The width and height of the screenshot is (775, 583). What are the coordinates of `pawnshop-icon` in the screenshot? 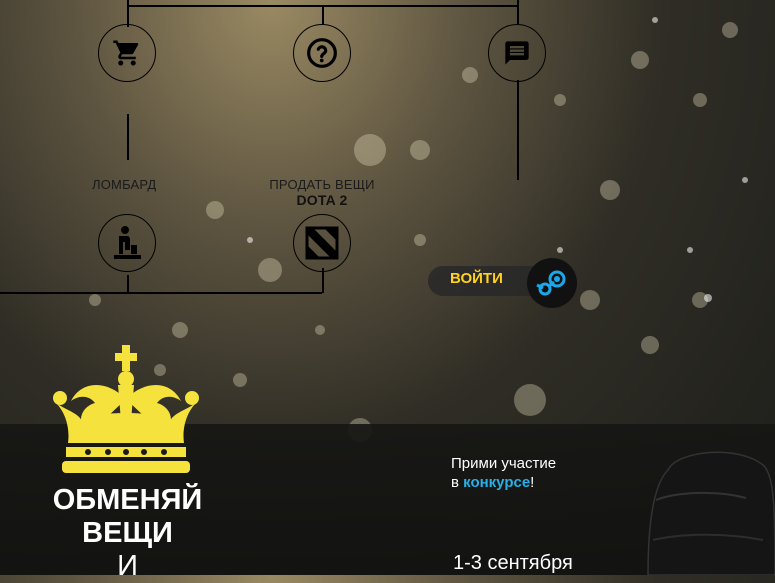 It's located at (127, 242).